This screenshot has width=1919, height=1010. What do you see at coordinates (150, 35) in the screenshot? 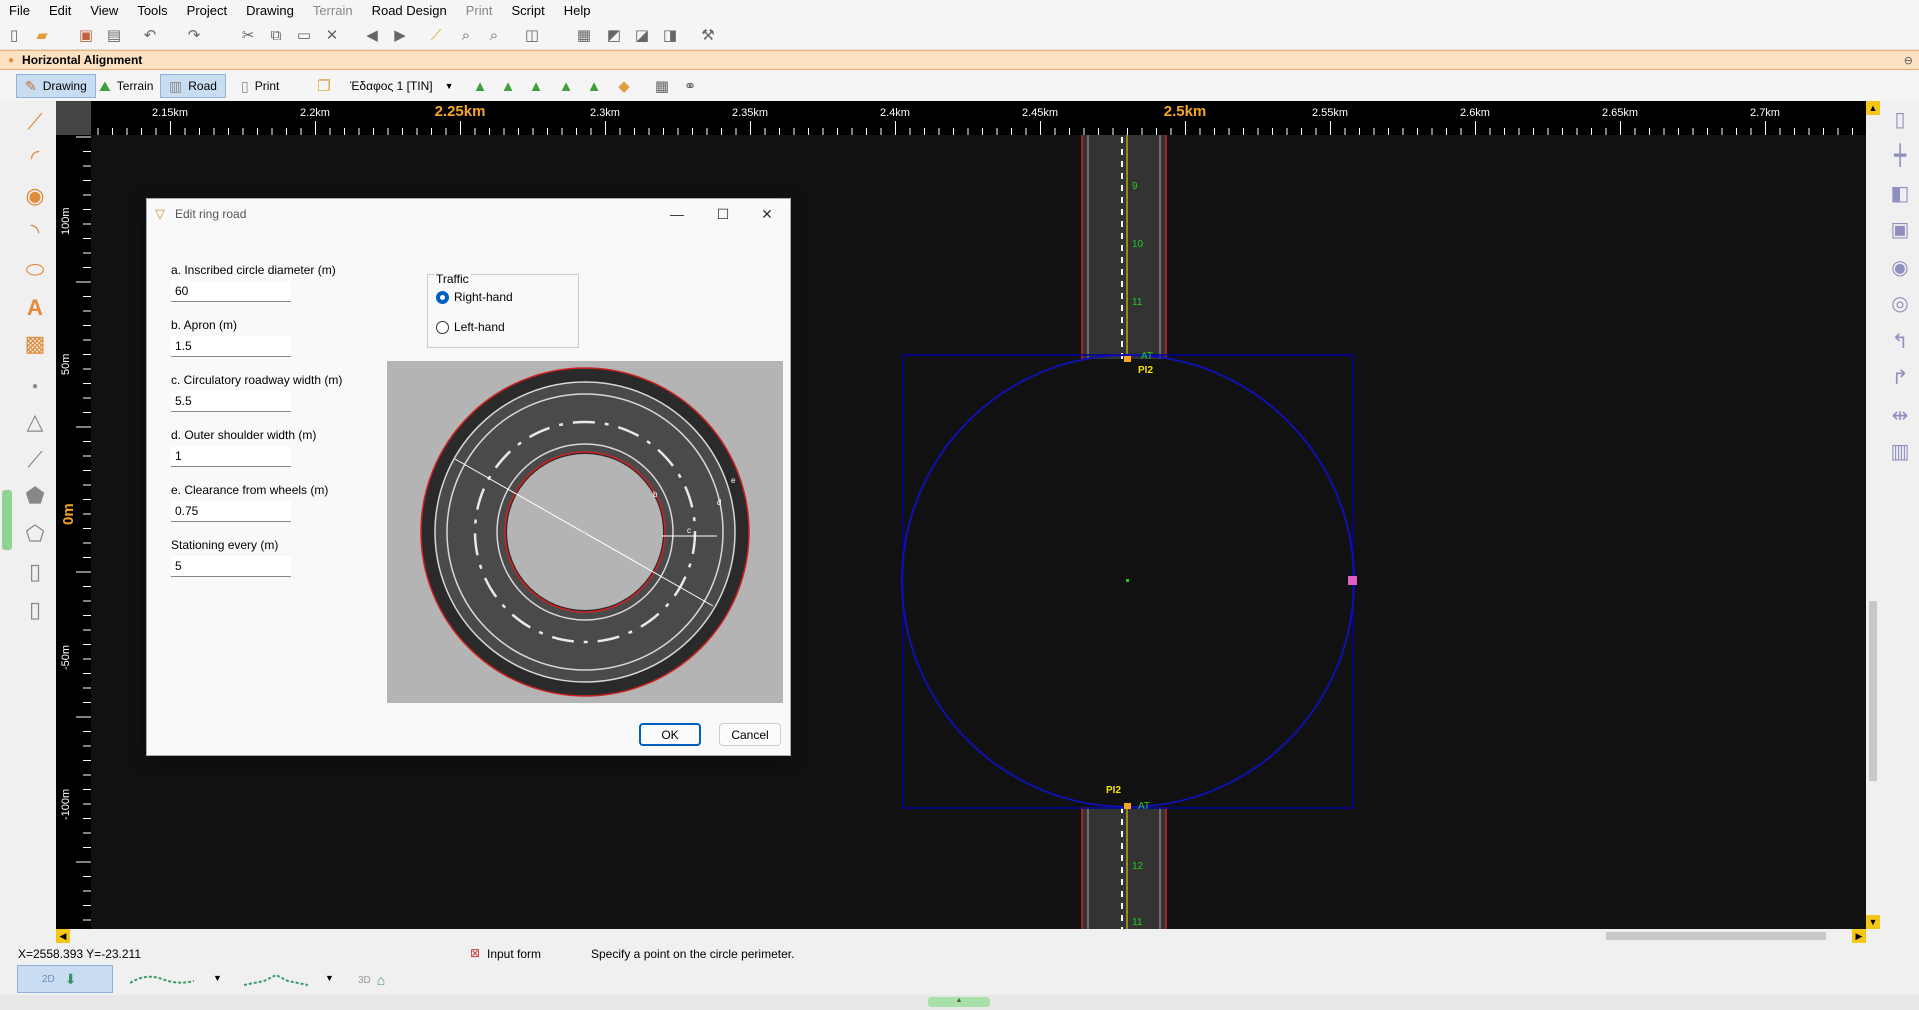
I see `undo-icon: ↶` at bounding box center [150, 35].